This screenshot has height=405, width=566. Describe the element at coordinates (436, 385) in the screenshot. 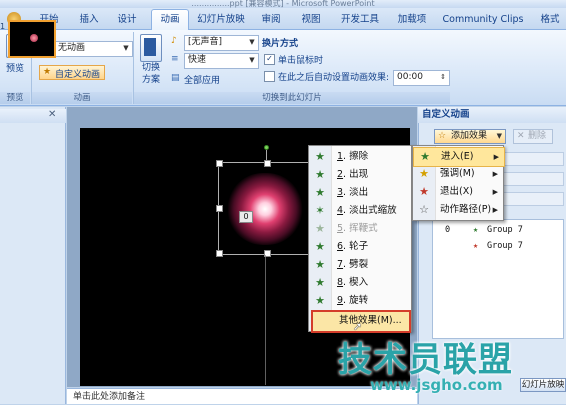

I see `watermark-url: www.jsgho.com` at that location.